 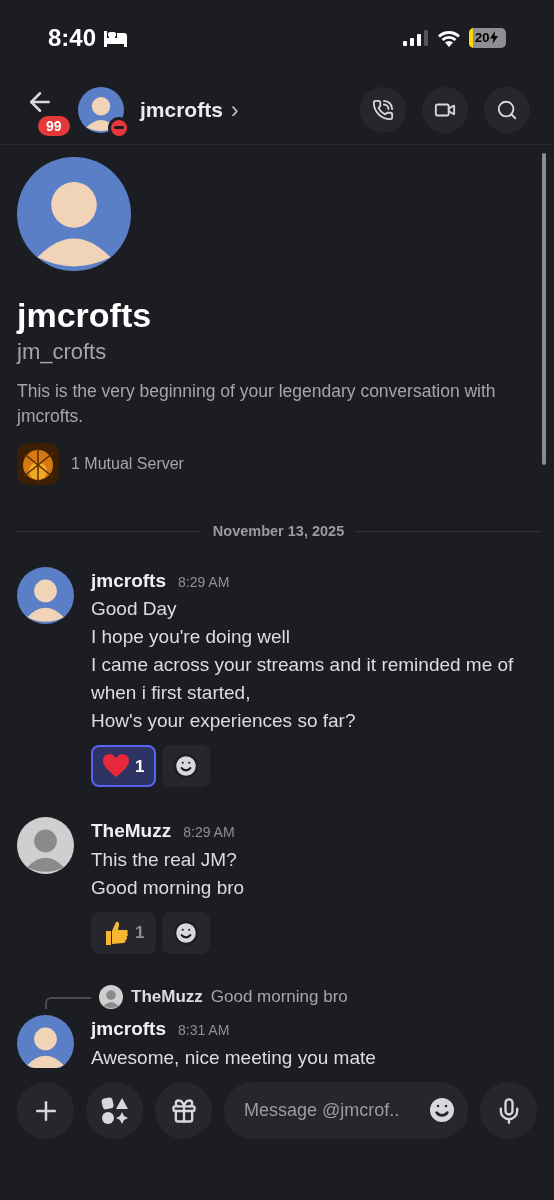 What do you see at coordinates (164, 859) in the screenshot?
I see `message-text: This the real JM?` at bounding box center [164, 859].